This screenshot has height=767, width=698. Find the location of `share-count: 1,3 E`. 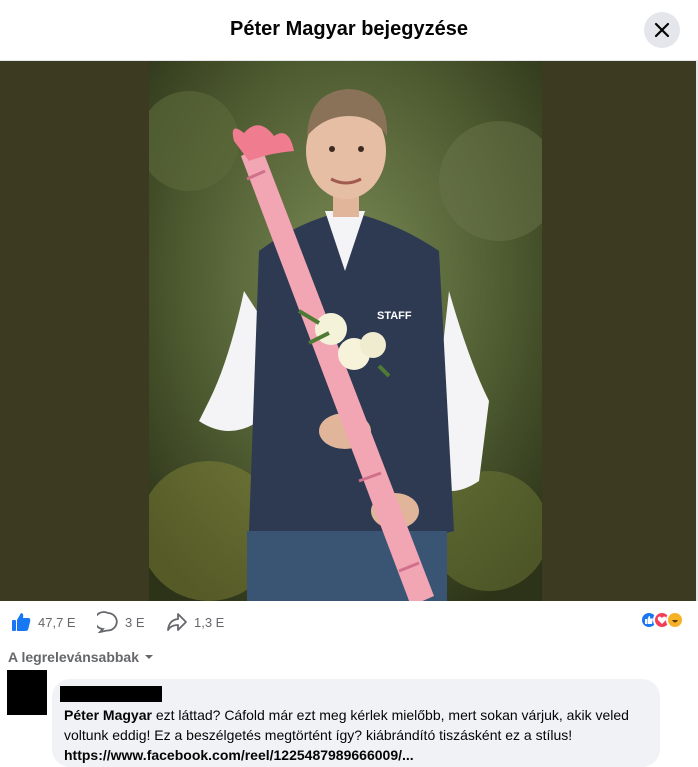

share-count: 1,3 E is located at coordinates (195, 622).